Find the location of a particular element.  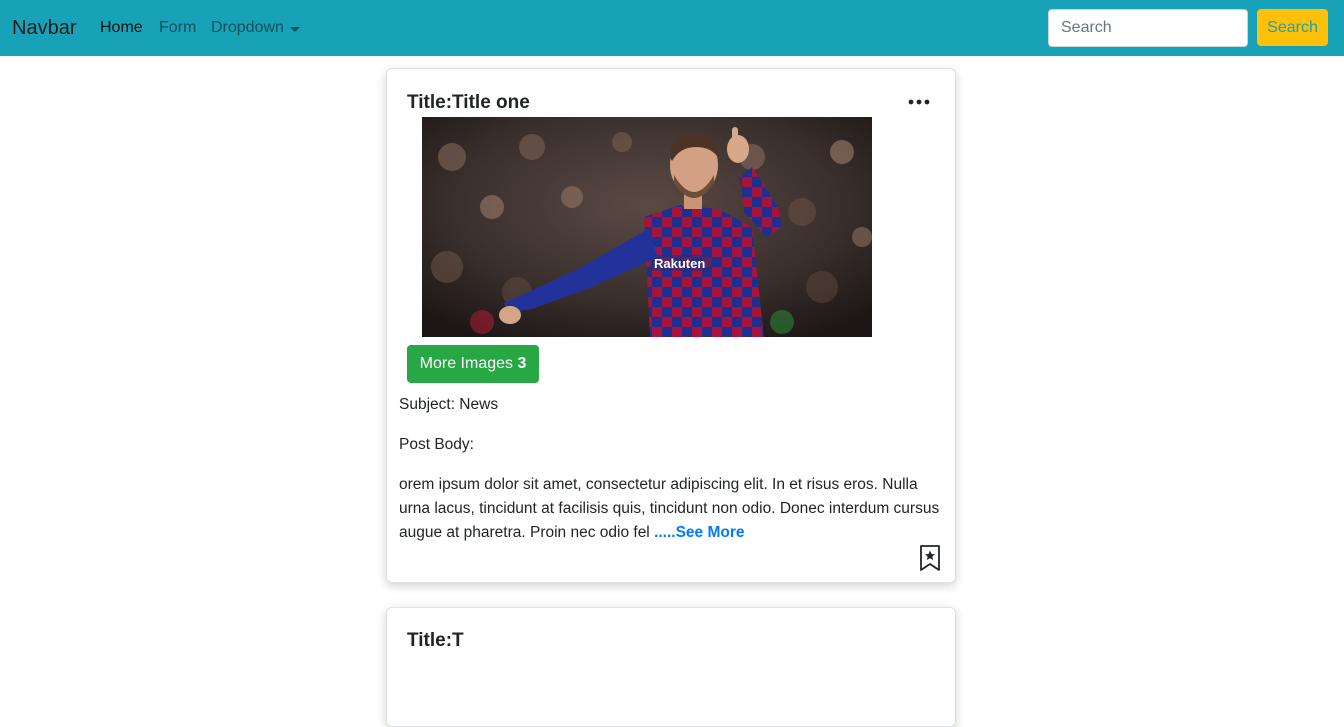

navbar-brand: Navbar is located at coordinates (44, 28).